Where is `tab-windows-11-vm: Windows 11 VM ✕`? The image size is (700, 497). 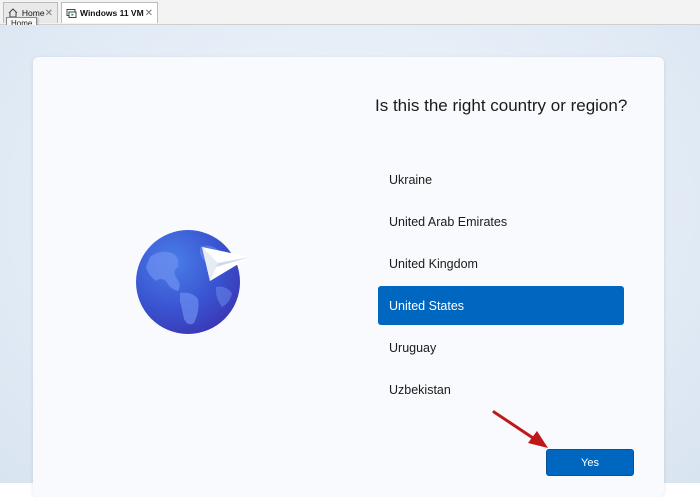 tab-windows-11-vm: Windows 11 VM ✕ is located at coordinates (109, 12).